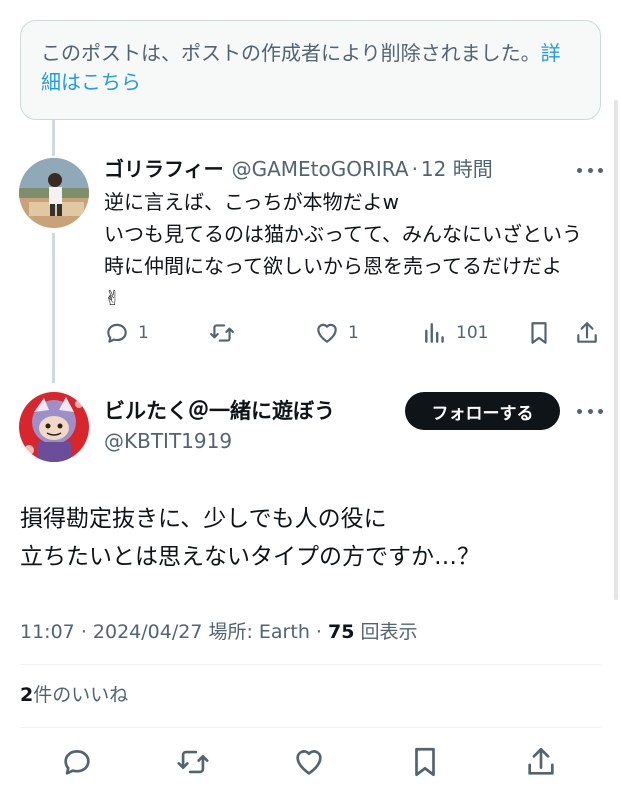 This screenshot has width=621, height=800. What do you see at coordinates (455, 333) in the screenshot?
I see `views-button: 101` at bounding box center [455, 333].